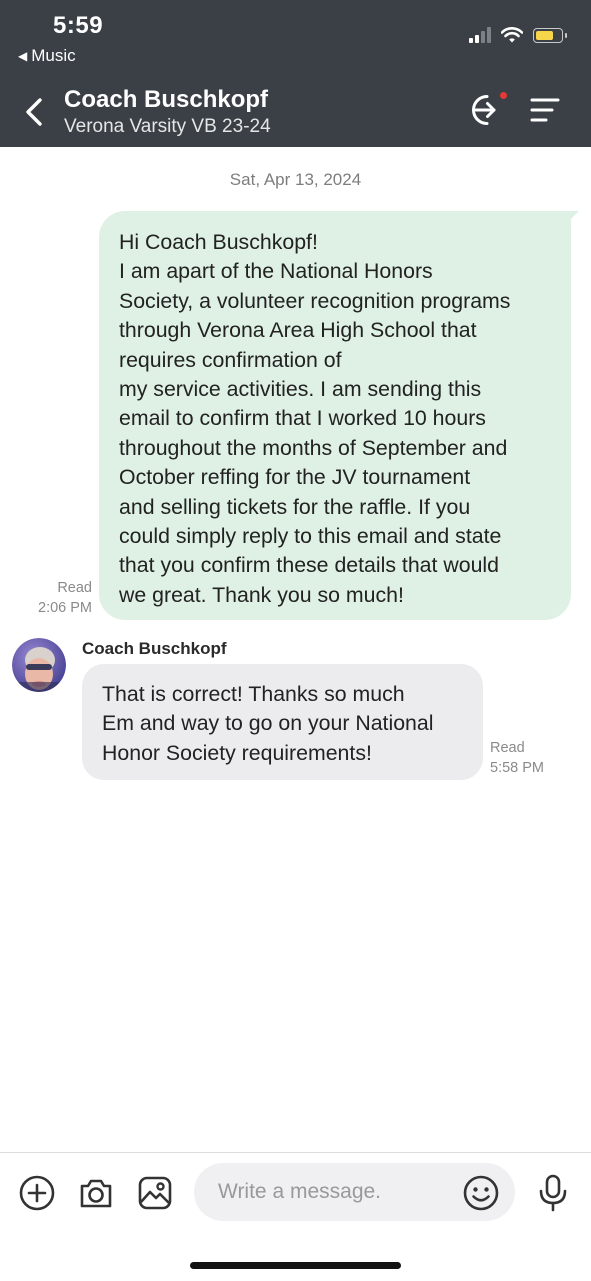 This screenshot has height=1281, width=591. I want to click on sender-name: Coach Buschkopf, so click(154, 648).